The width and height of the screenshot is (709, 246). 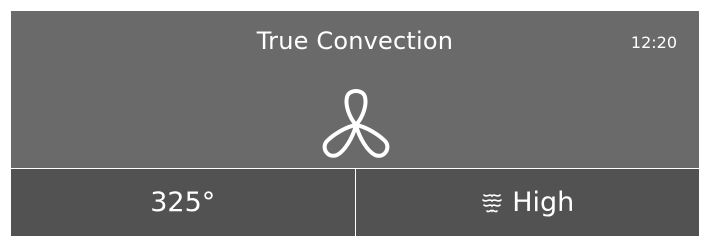 I want to click on convection-icon, so click(x=492, y=203).